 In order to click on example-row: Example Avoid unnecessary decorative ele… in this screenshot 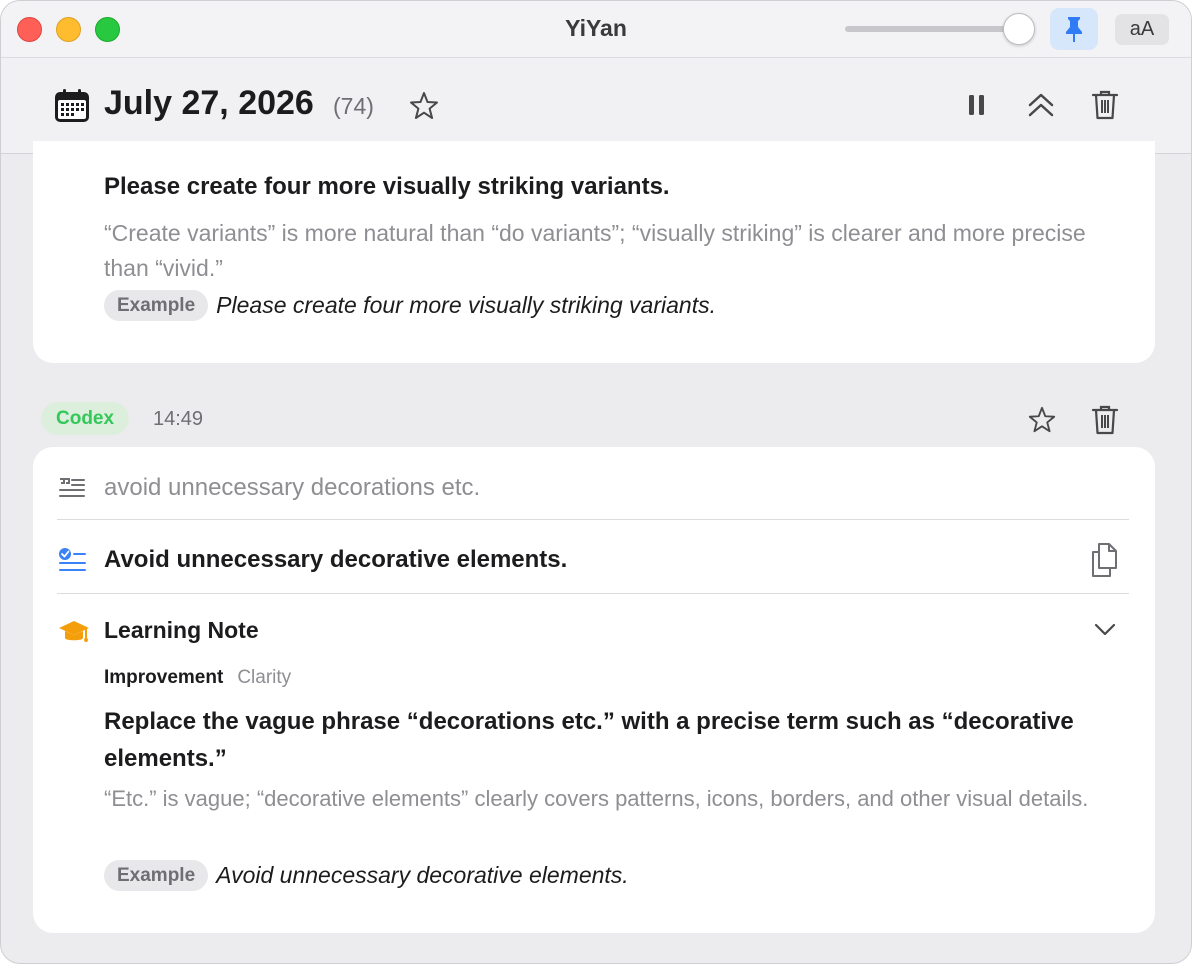, I will do `click(366, 875)`.